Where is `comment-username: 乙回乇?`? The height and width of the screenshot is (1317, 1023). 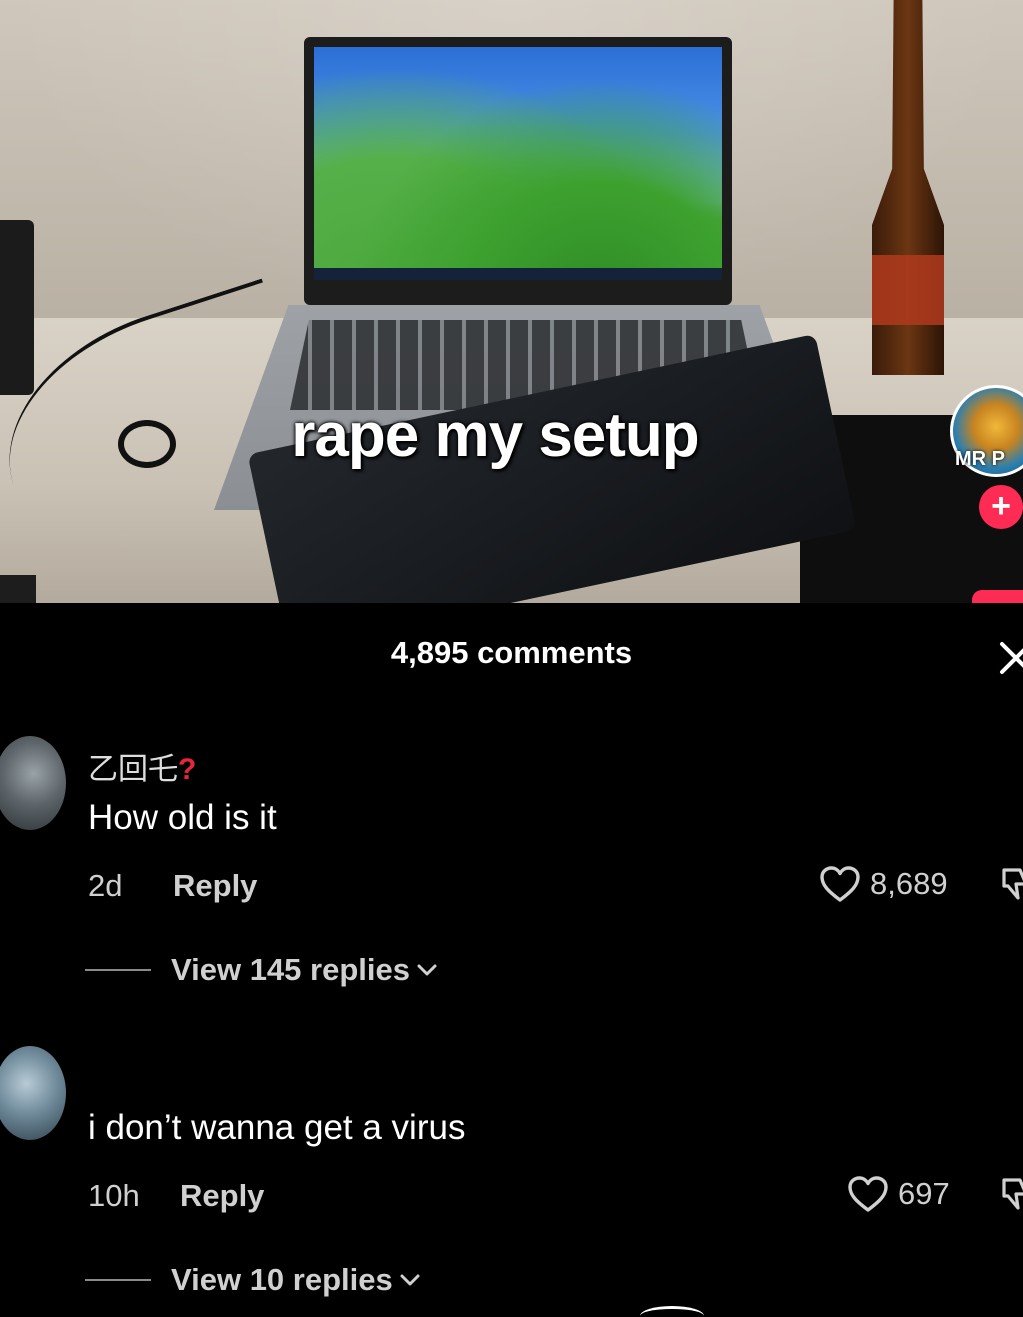
comment-username: 乙回乇? is located at coordinates (142, 766).